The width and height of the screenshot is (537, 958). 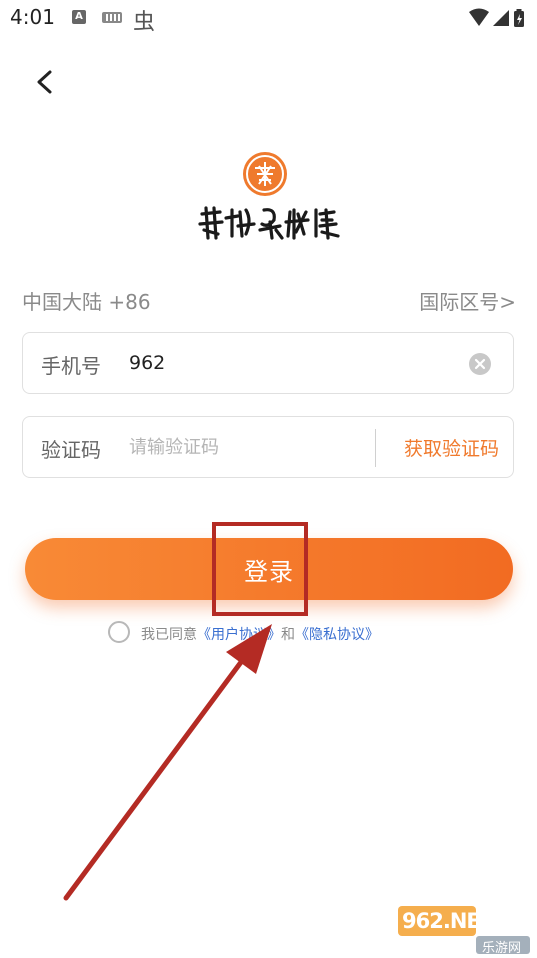 I want to click on wifi-icon, so click(x=479, y=17).